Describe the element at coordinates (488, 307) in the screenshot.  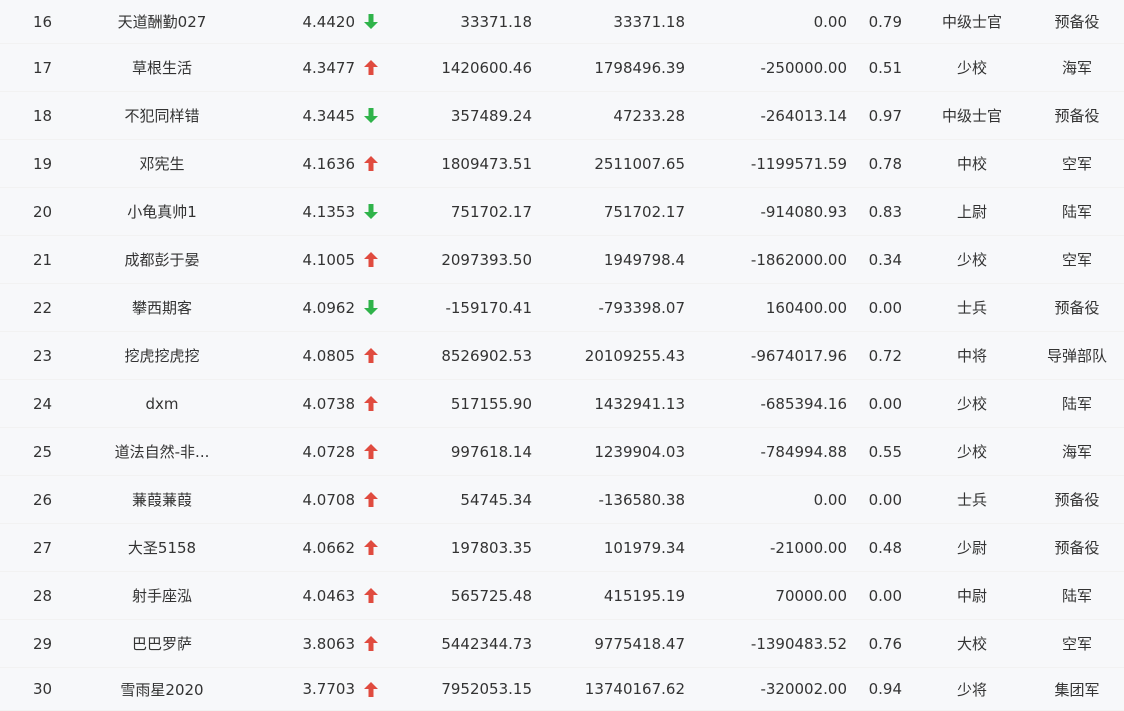
I see `value1-cell: -159170.41` at that location.